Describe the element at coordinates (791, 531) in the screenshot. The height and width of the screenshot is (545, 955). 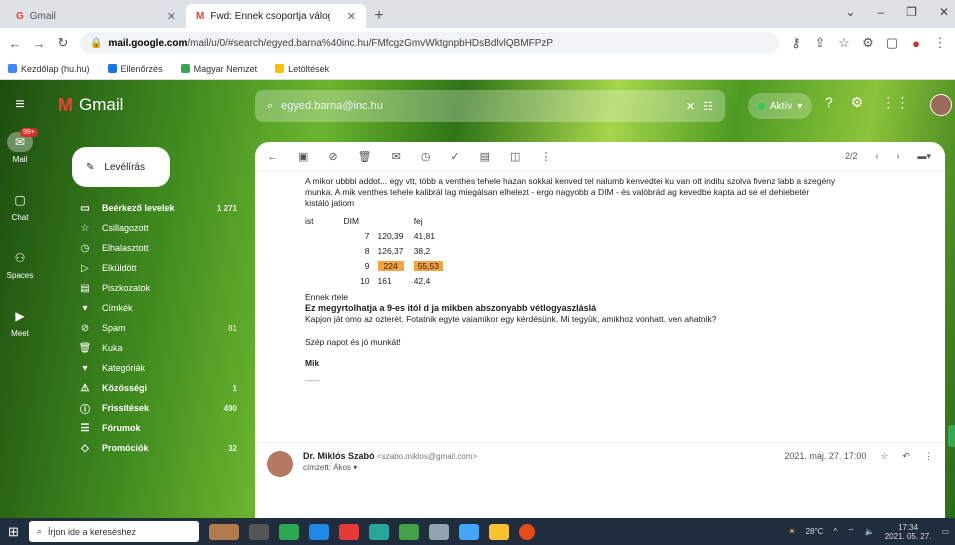
I see `weather-icon: ☀` at that location.